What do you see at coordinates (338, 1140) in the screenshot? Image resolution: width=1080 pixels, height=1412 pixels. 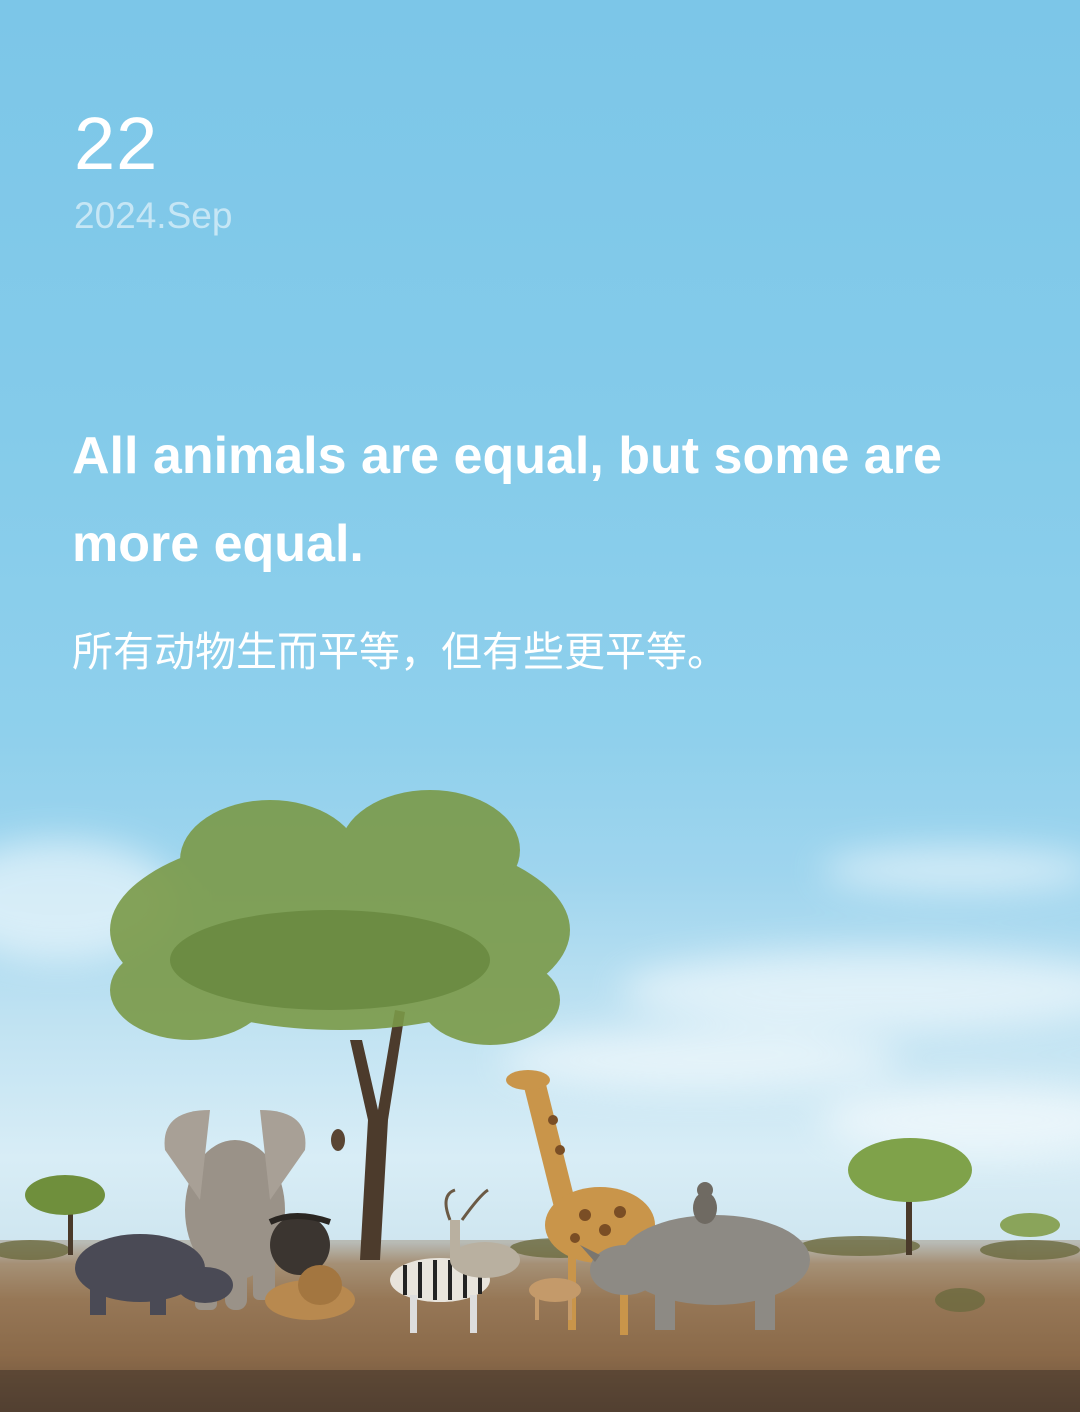 I see `eagle` at bounding box center [338, 1140].